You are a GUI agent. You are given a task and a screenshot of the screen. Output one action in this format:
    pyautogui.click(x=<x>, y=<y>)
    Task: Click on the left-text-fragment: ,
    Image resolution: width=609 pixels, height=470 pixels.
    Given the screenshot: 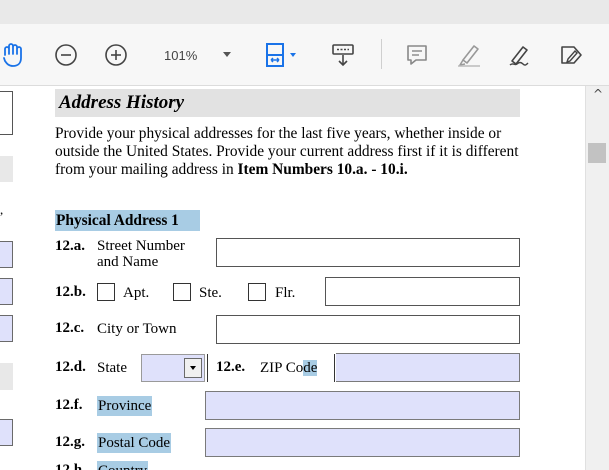 What is the action you would take?
    pyautogui.click(x=2, y=209)
    